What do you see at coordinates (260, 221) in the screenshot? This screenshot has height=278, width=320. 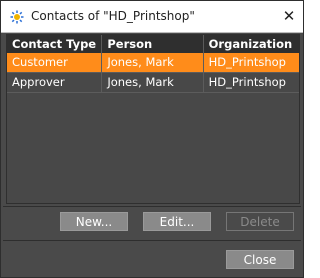 I see `delete-button: Delete` at bounding box center [260, 221].